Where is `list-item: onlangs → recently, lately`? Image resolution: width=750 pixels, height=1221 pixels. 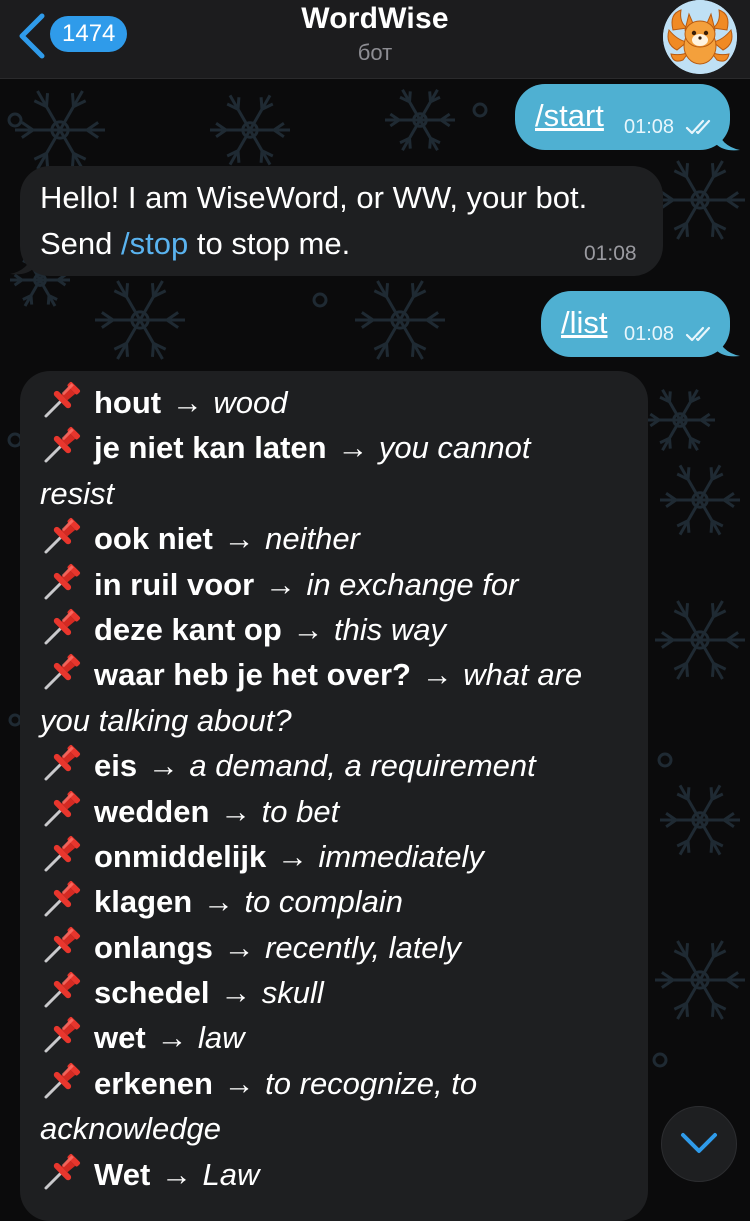 list-item: onlangs → recently, lately is located at coordinates (311, 947).